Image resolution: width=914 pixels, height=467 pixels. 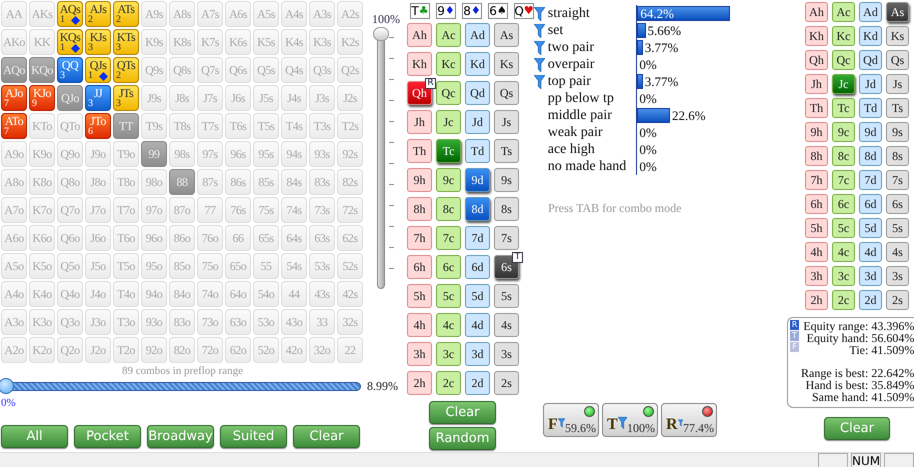 I want to click on card-button: 4c, so click(x=448, y=325).